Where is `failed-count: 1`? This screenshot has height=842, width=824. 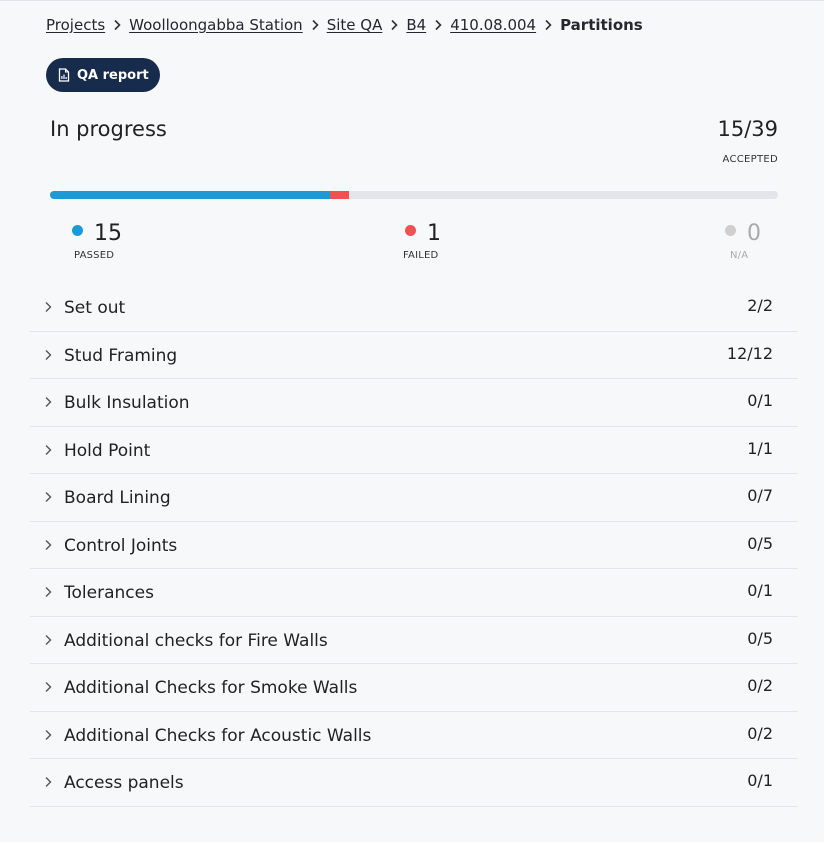
failed-count: 1 is located at coordinates (434, 233).